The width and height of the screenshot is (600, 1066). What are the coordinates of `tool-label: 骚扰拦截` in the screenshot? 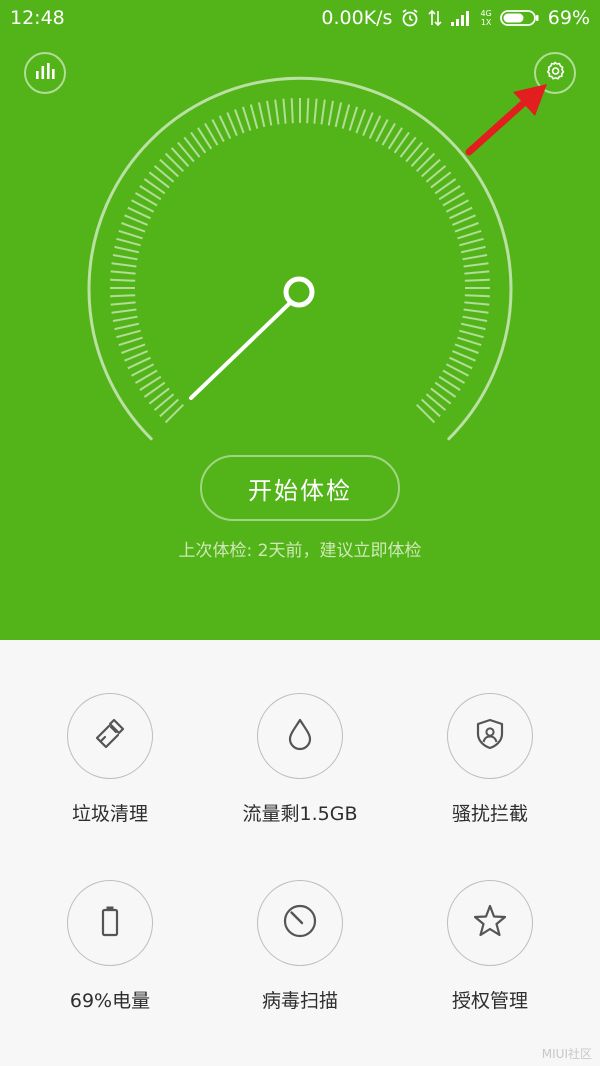 It's located at (489, 814).